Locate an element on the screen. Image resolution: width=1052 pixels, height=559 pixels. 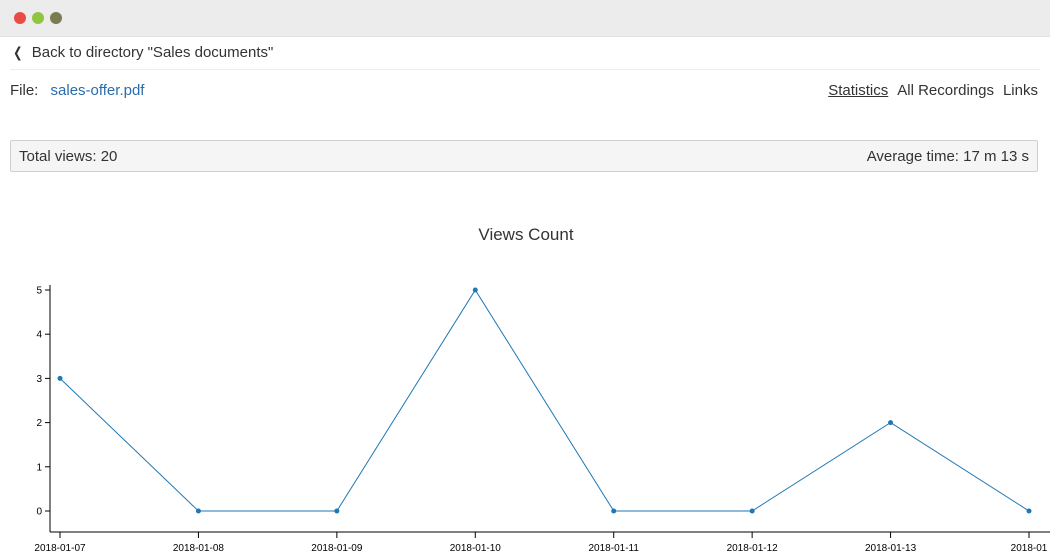
tab-statistics: Statistics is located at coordinates (858, 90).